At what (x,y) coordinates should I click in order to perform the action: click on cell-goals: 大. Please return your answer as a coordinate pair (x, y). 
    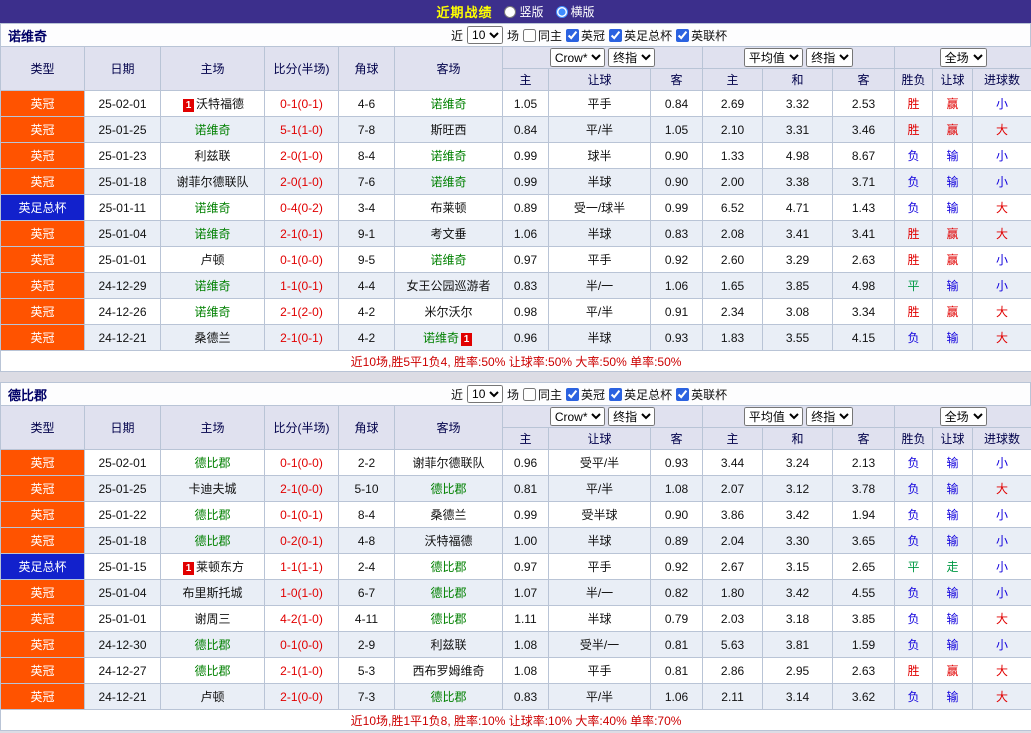
    Looking at the image, I should click on (1001, 233).